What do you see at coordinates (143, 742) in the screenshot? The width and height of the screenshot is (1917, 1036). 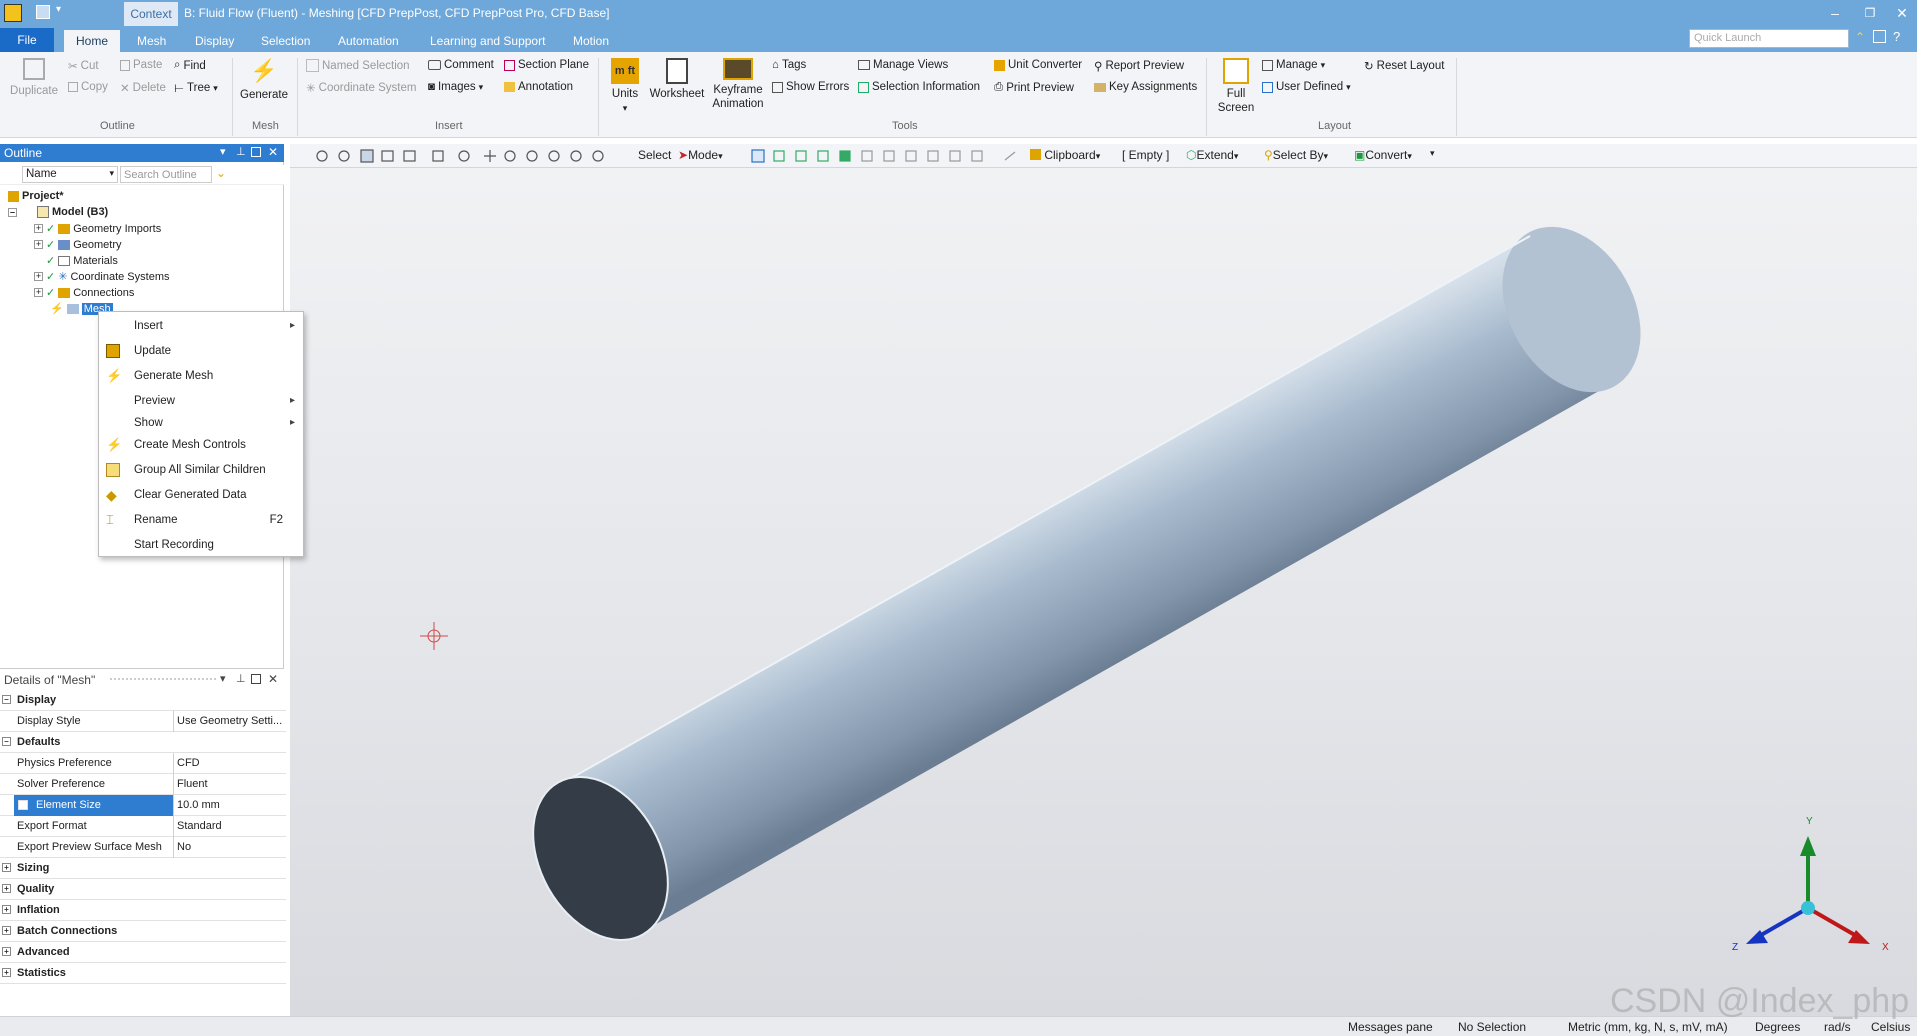 I see `details-category-defaults: – Defaults` at bounding box center [143, 742].